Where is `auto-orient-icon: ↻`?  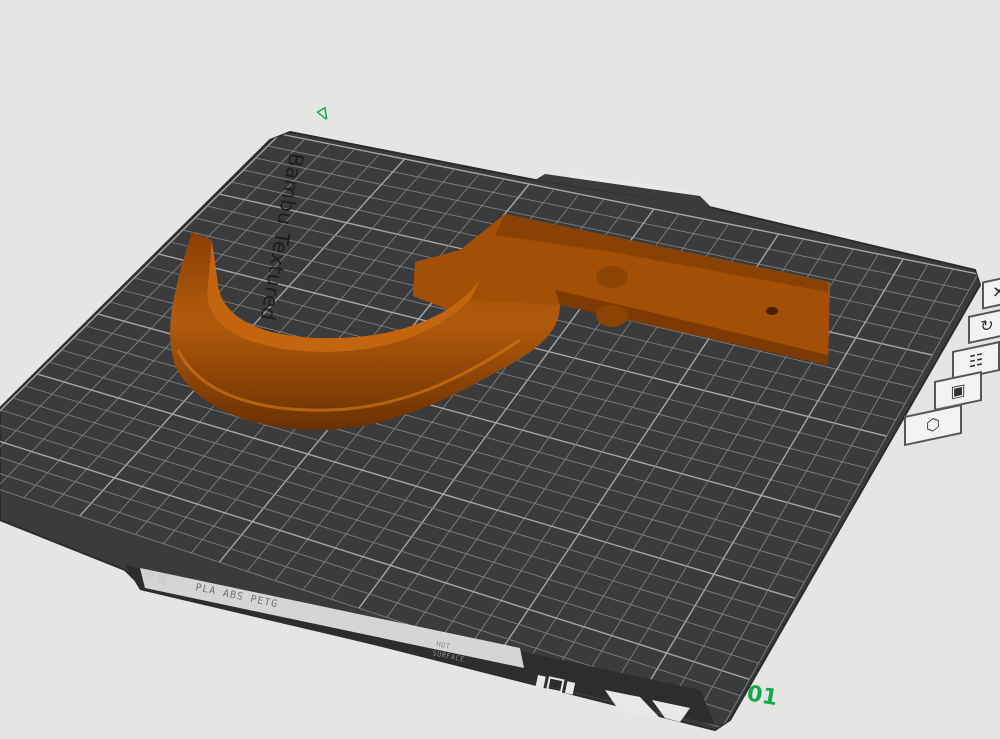 auto-orient-icon: ↻ is located at coordinates (987, 325).